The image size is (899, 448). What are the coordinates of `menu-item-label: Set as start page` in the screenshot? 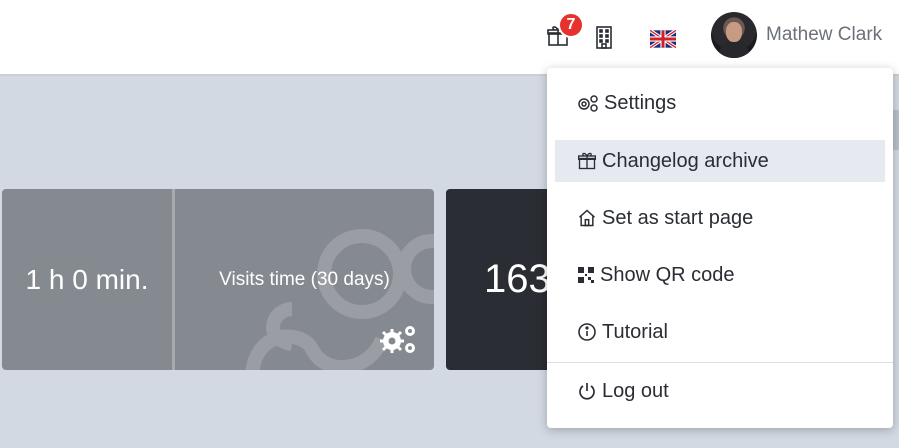 It's located at (678, 217).